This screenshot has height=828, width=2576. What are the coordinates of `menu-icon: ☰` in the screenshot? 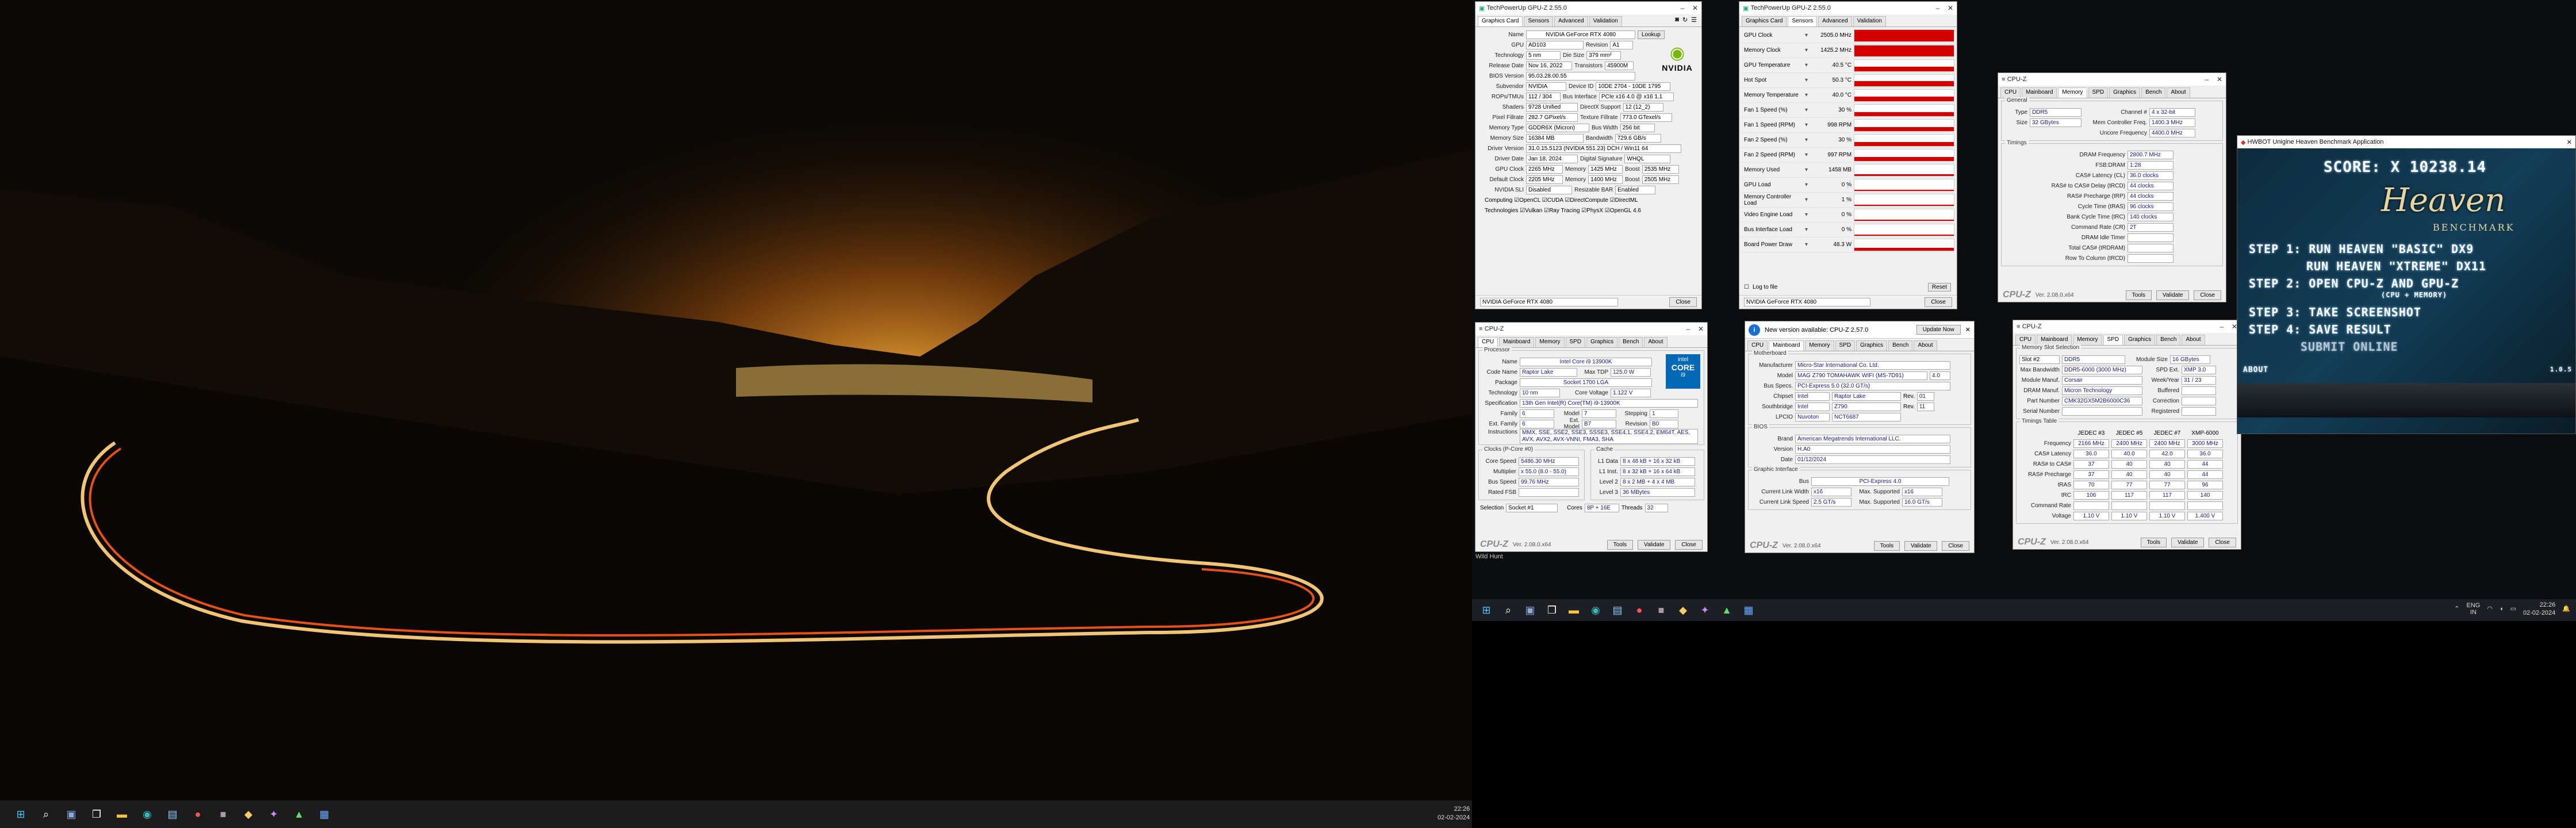 It's located at (1694, 21).